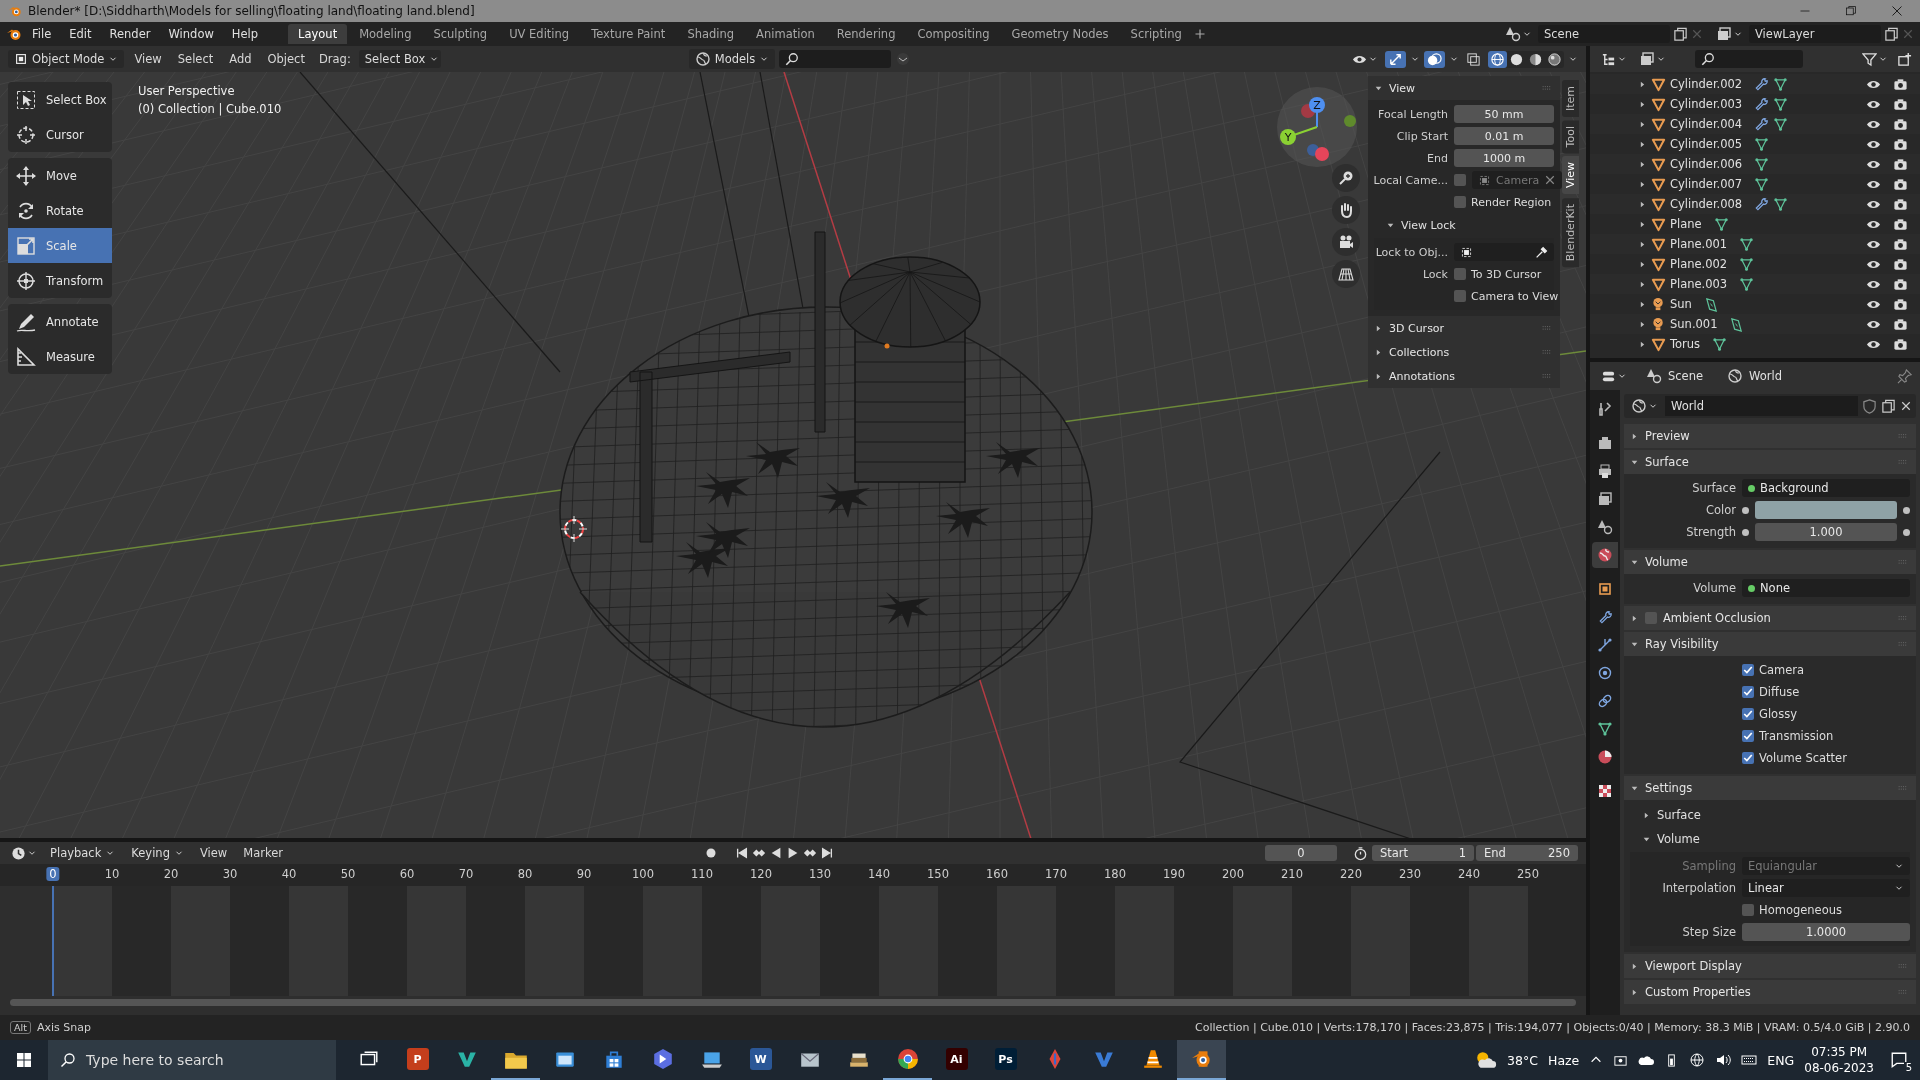 The image size is (1920, 1080). What do you see at coordinates (60, 356) in the screenshot?
I see `tool-button: Measure` at bounding box center [60, 356].